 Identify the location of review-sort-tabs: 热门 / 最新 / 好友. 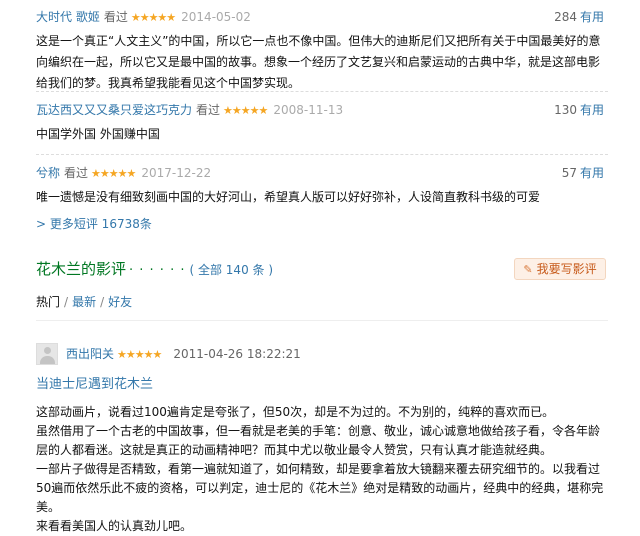
(84, 301).